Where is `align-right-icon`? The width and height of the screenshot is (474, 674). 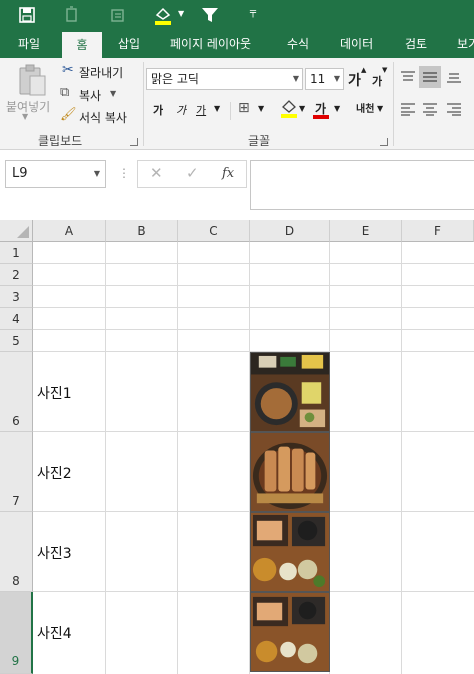
align-right-icon is located at coordinates (454, 109).